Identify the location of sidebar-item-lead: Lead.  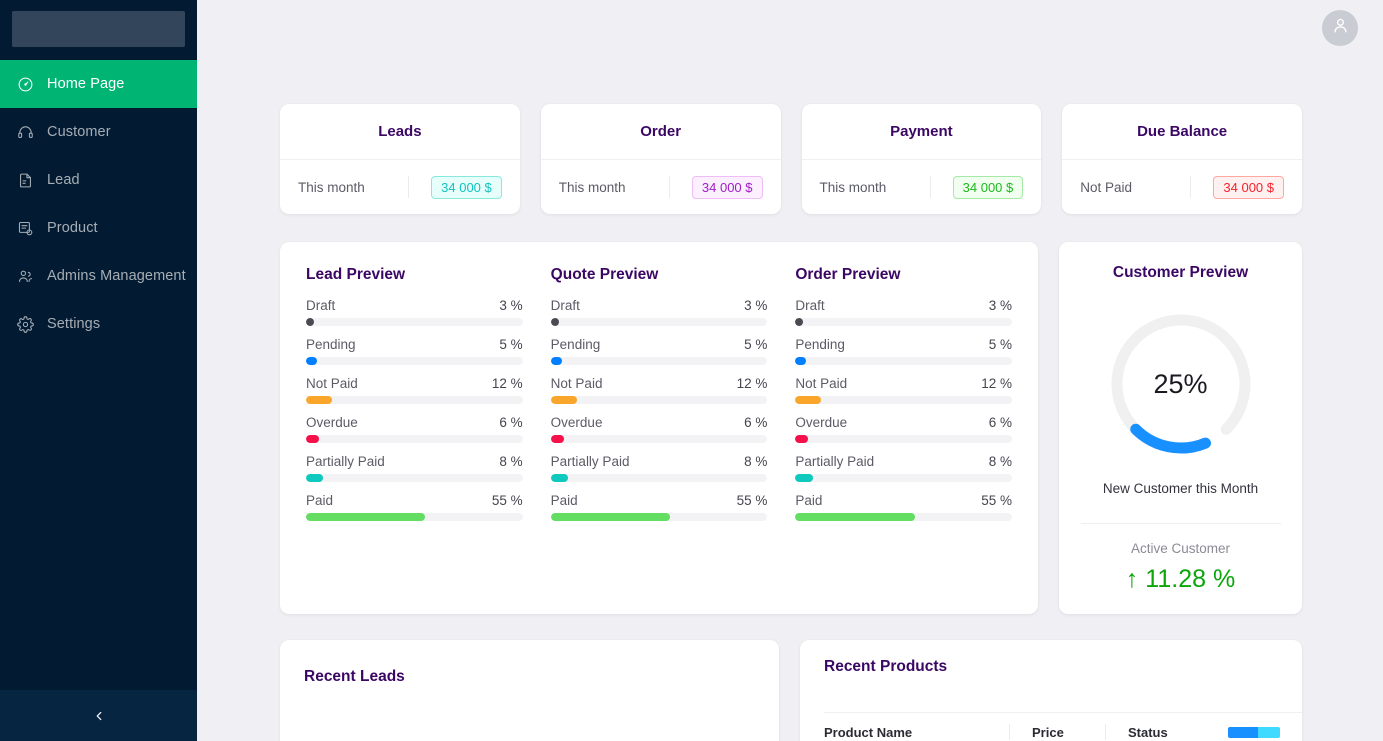
(98, 180).